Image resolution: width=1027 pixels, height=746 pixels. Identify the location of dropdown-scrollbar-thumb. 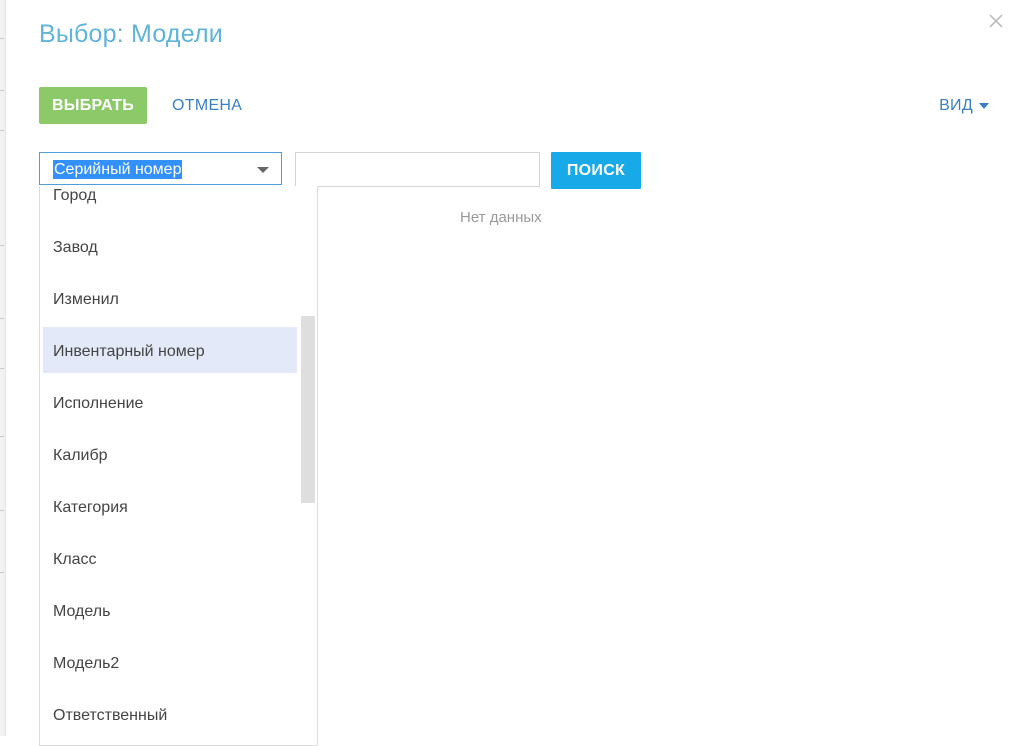
(308, 409).